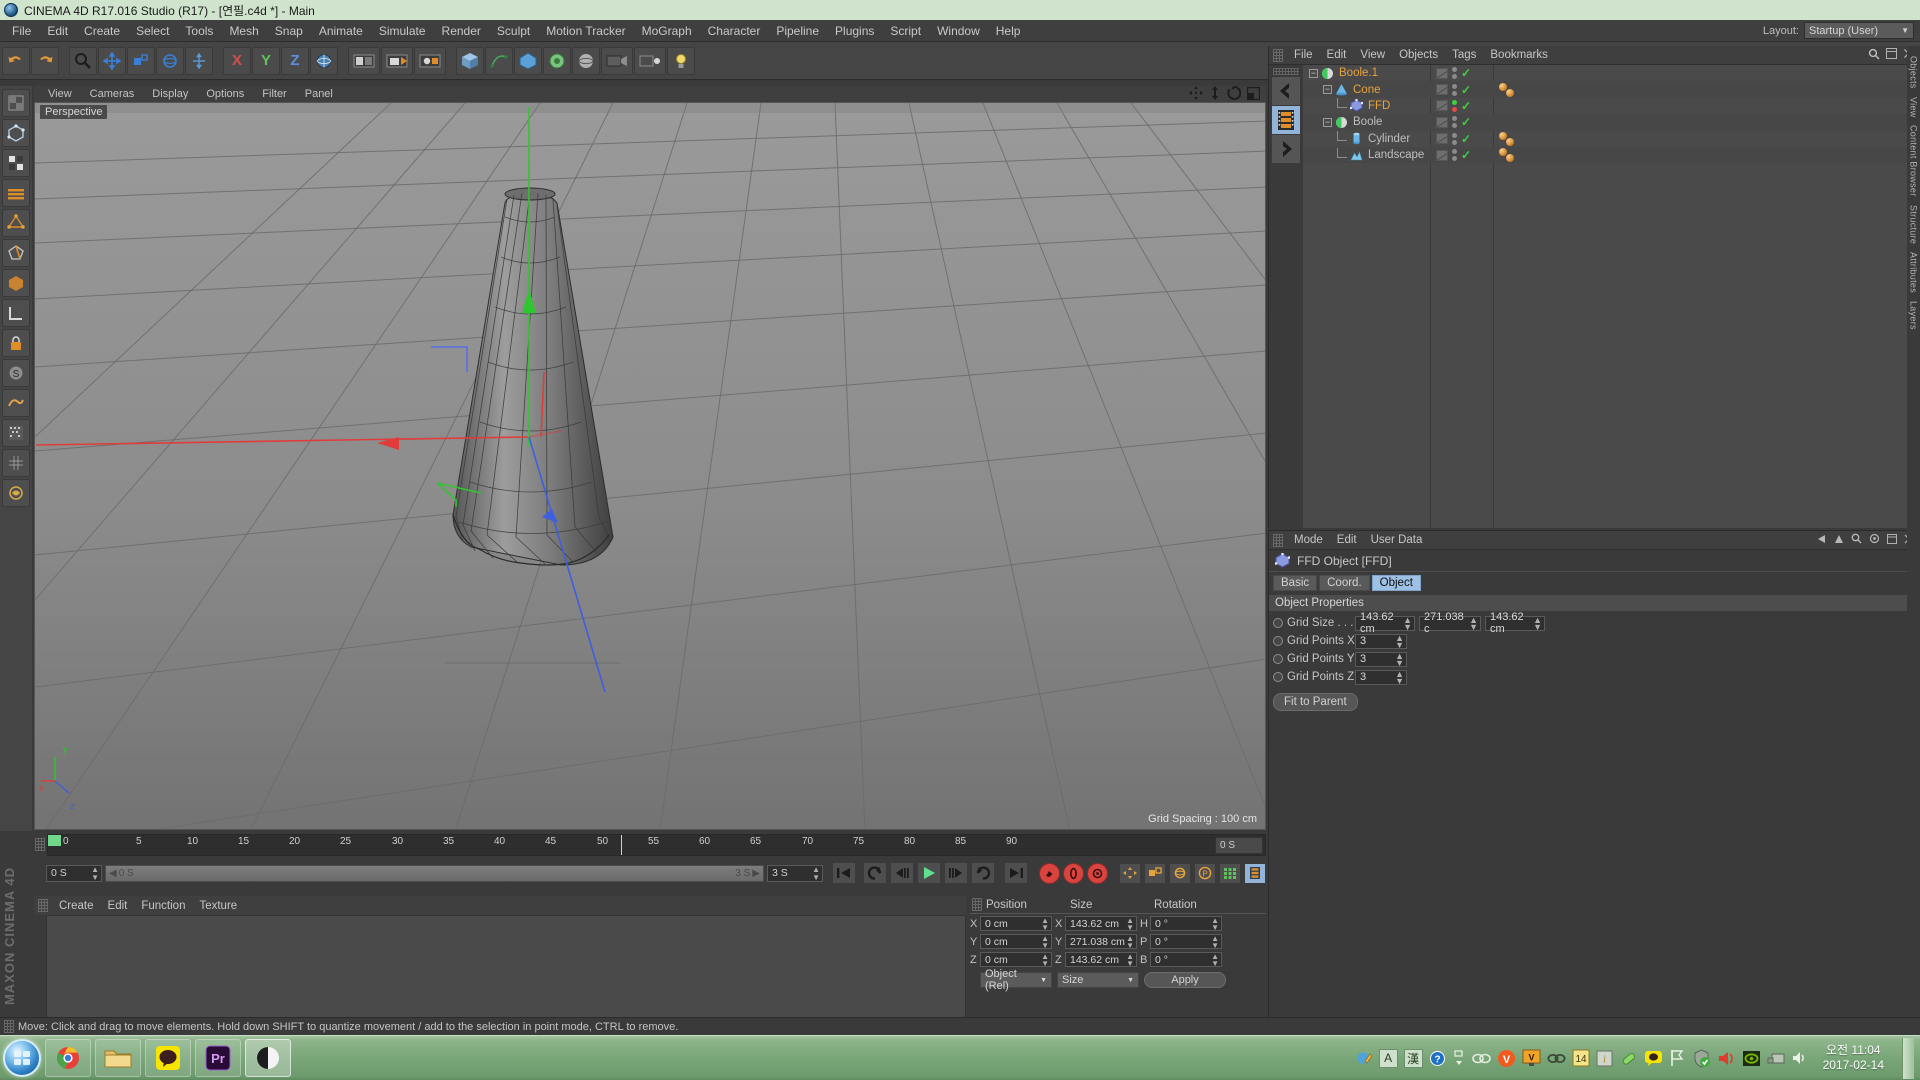 The width and height of the screenshot is (1920, 1080). Describe the element at coordinates (268, 1058) in the screenshot. I see `taskbar-cinema4d` at that location.